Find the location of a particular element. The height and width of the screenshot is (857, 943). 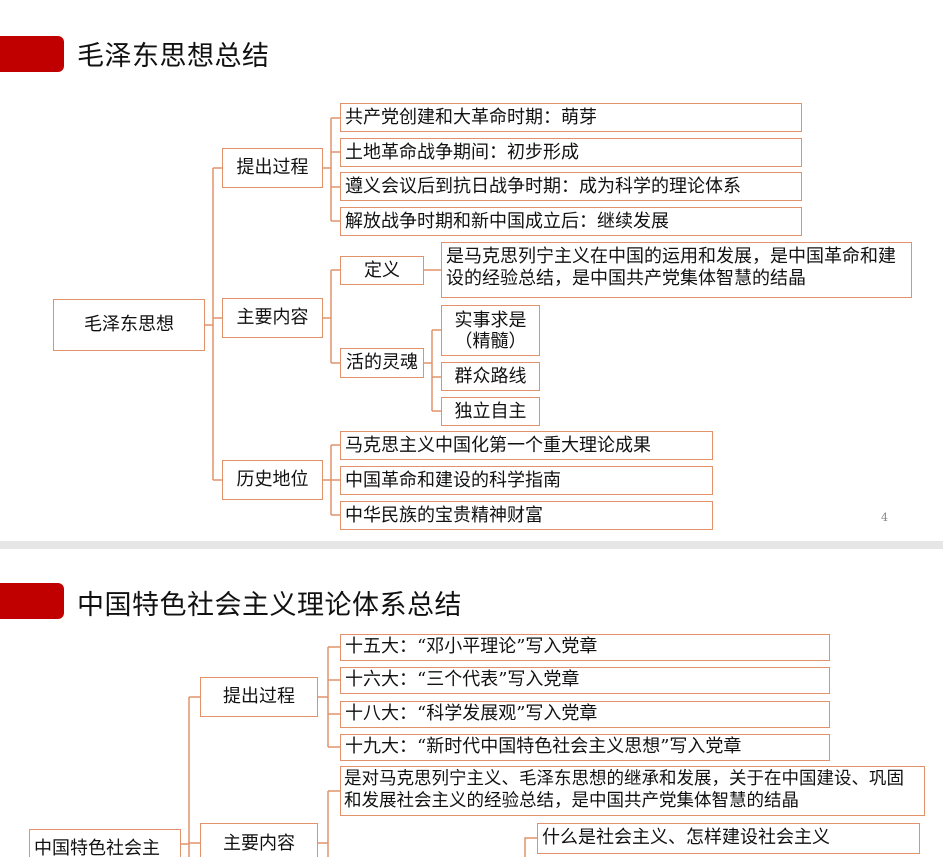

process-item: 土地革命战争期间：初步形成 is located at coordinates (571, 152).